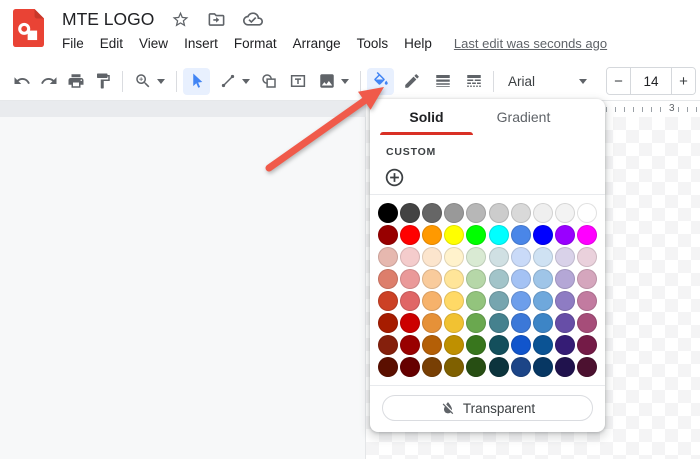  What do you see at coordinates (487, 408) in the screenshot?
I see `transparent-button: Transparent` at bounding box center [487, 408].